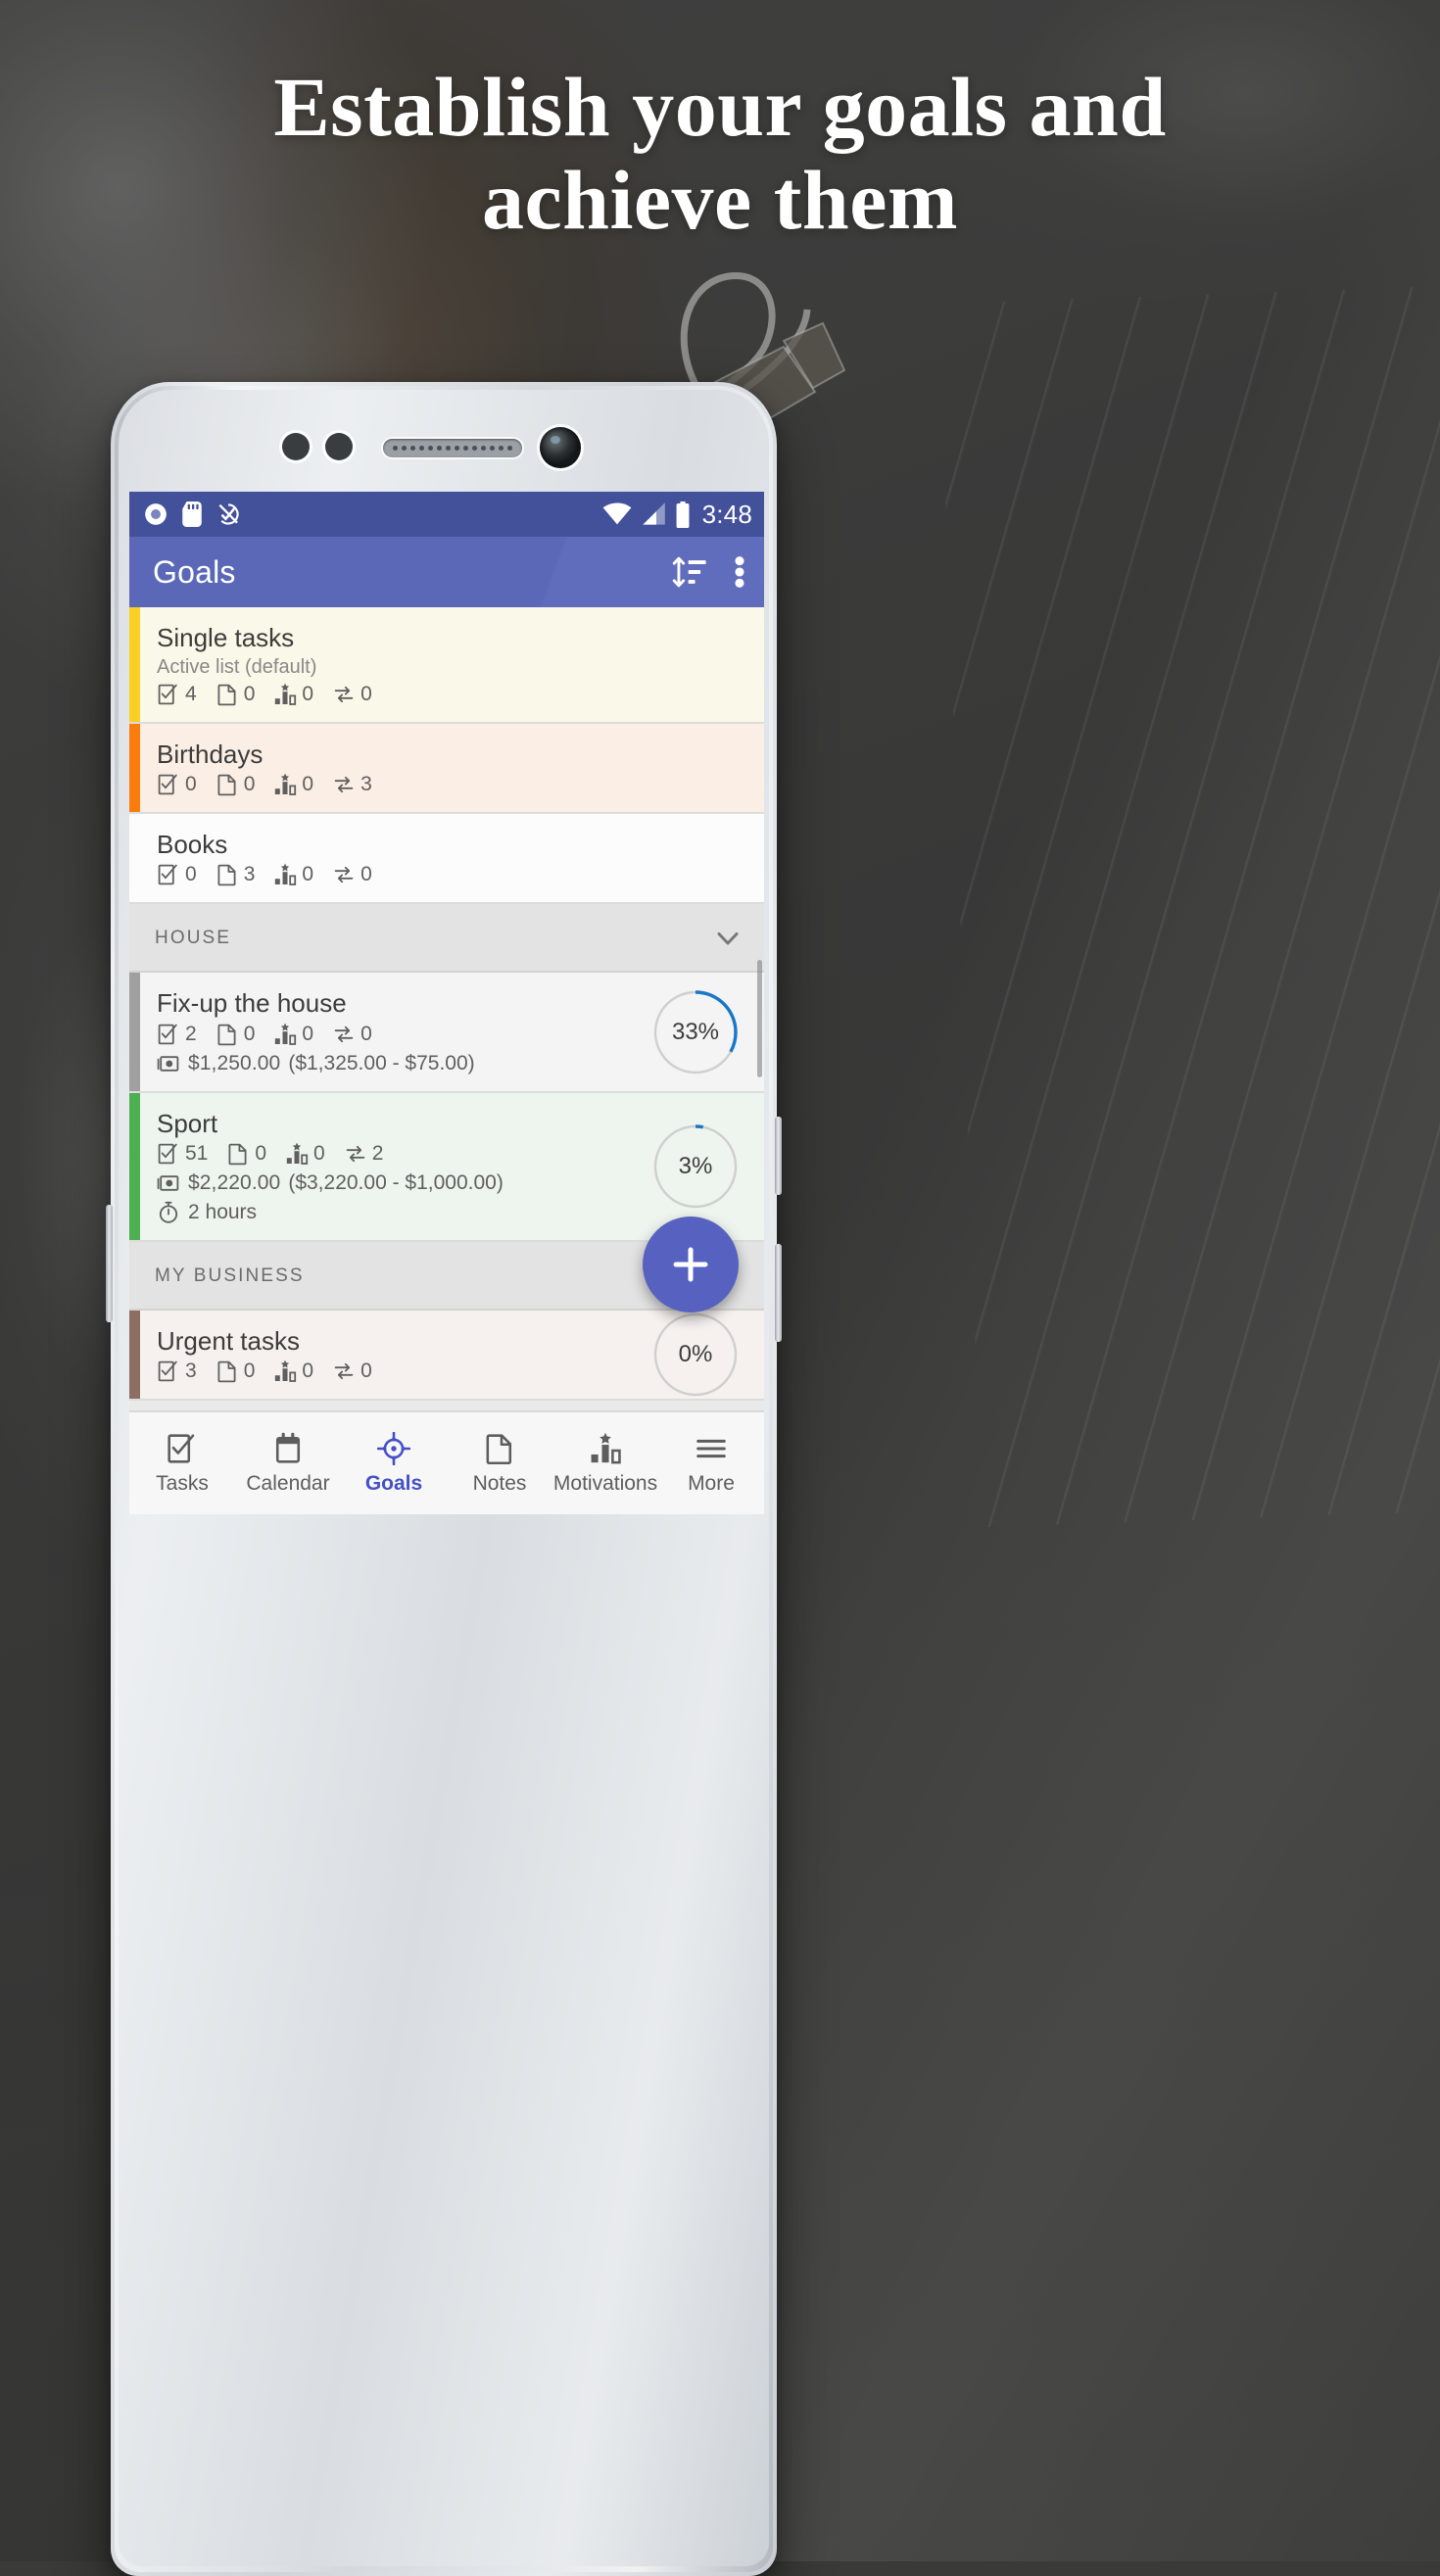 The height and width of the screenshot is (2576, 1440). What do you see at coordinates (288, 1448) in the screenshot?
I see `calendar-icon` at bounding box center [288, 1448].